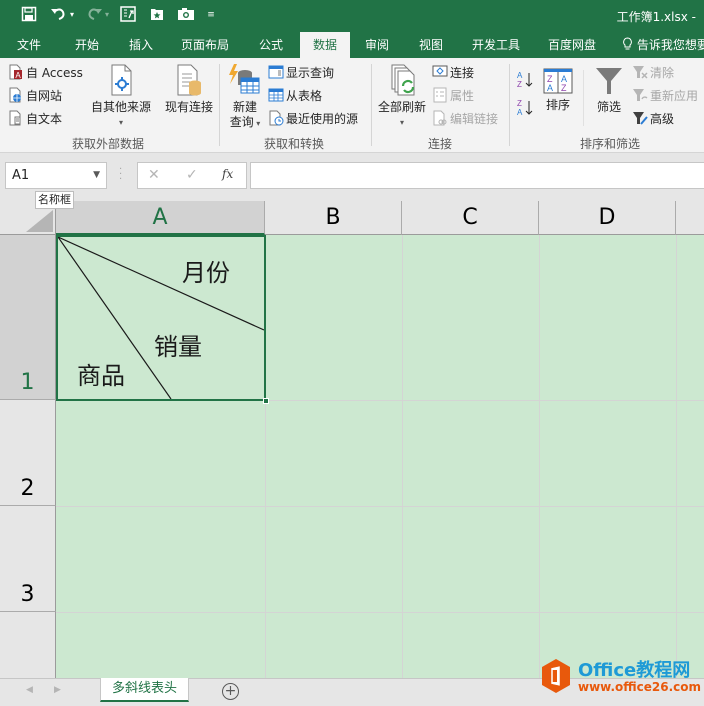 The width and height of the screenshot is (704, 706). What do you see at coordinates (440, 144) in the screenshot?
I see `group-label-connections: 连接` at bounding box center [440, 144].